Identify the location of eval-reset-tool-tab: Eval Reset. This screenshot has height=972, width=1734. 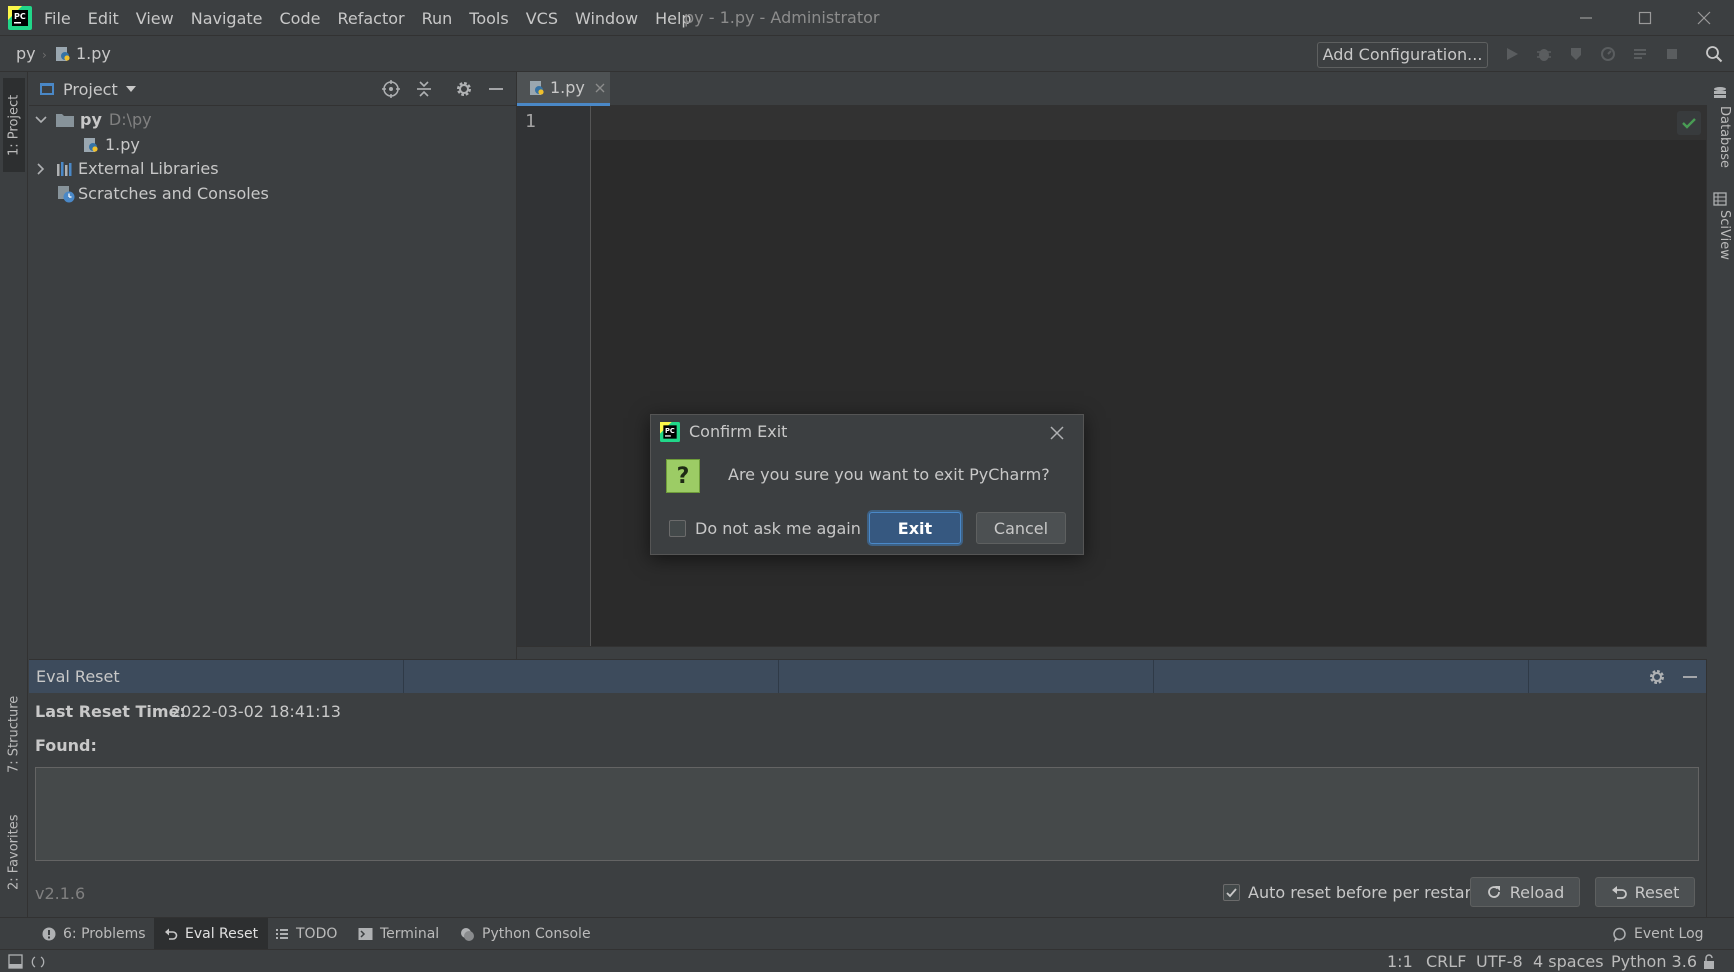
(211, 934).